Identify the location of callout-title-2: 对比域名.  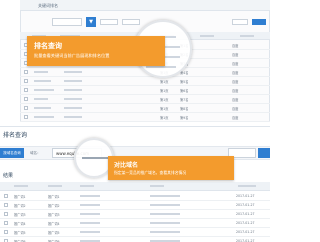
(126, 165).